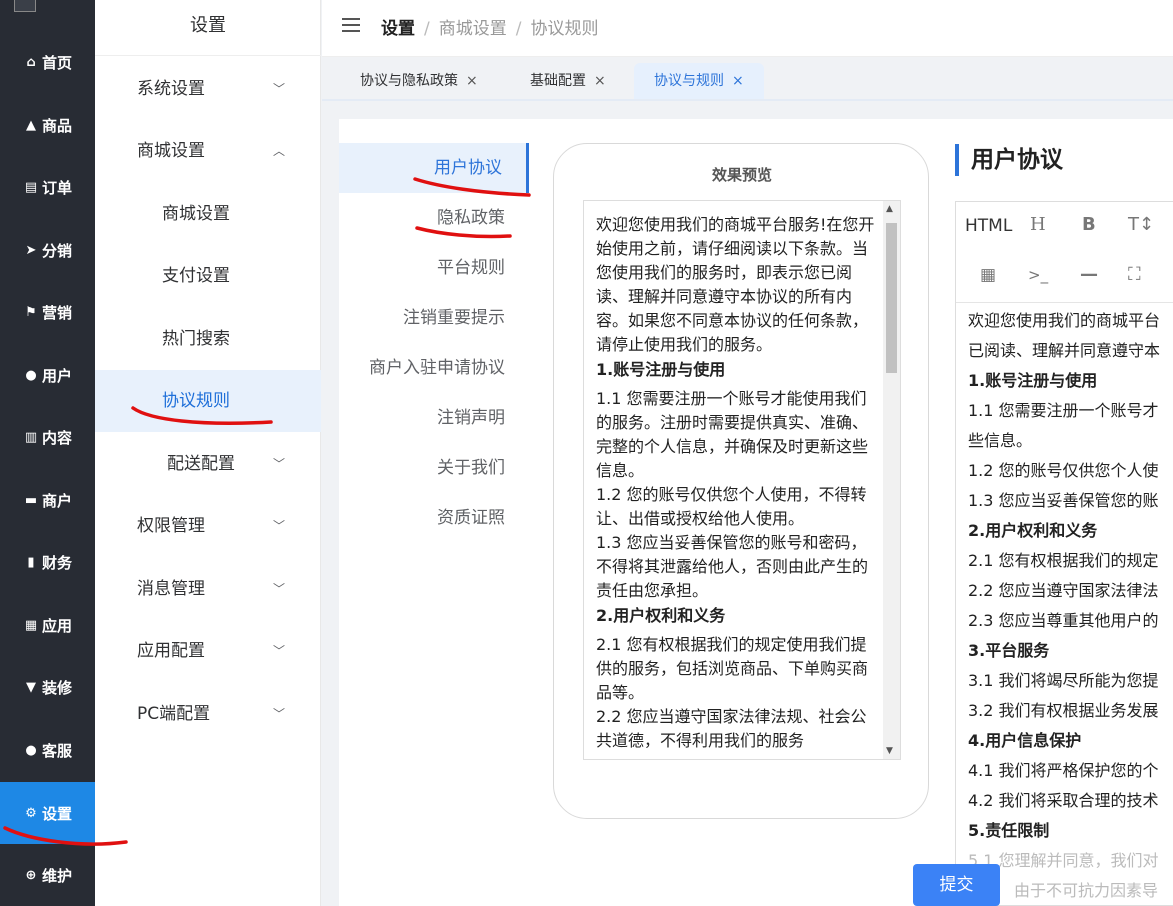 Image resolution: width=1173 pixels, height=906 pixels. What do you see at coordinates (1063, 560) in the screenshot?
I see `editor-line: 2.1 您有权根据我们的规定` at bounding box center [1063, 560].